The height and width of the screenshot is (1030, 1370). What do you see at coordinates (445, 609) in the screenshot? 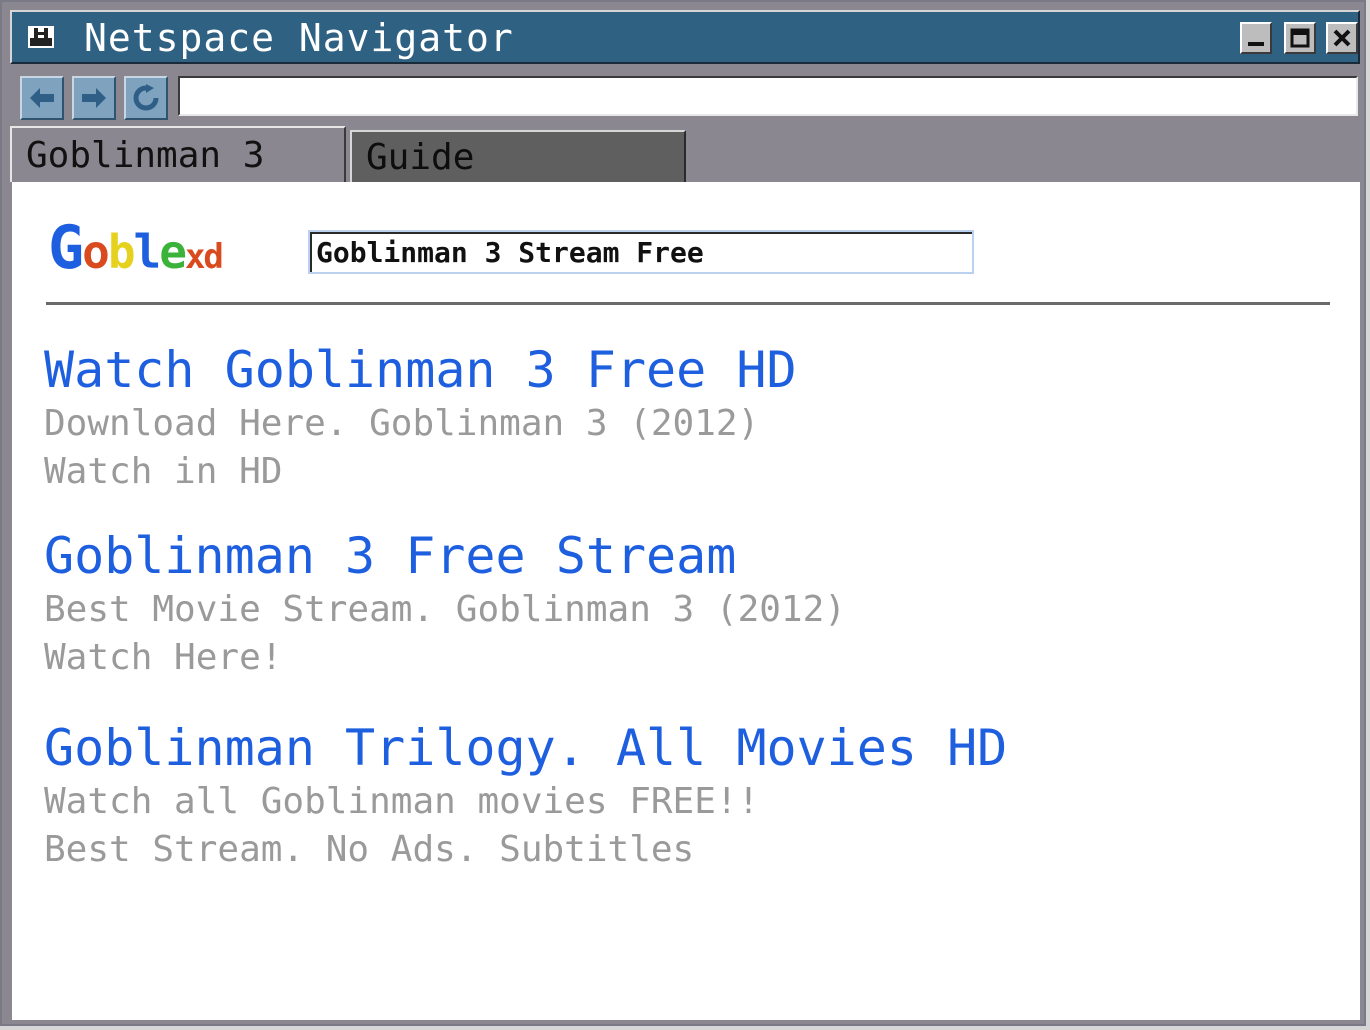
I see `result-description: Best Movie Stream. Goblinman 3 (2012)` at bounding box center [445, 609].